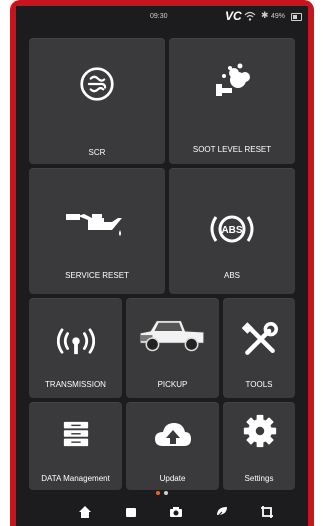 Image resolution: width=323 pixels, height=526 pixels. I want to click on svg-text: ABS, so click(231, 230).